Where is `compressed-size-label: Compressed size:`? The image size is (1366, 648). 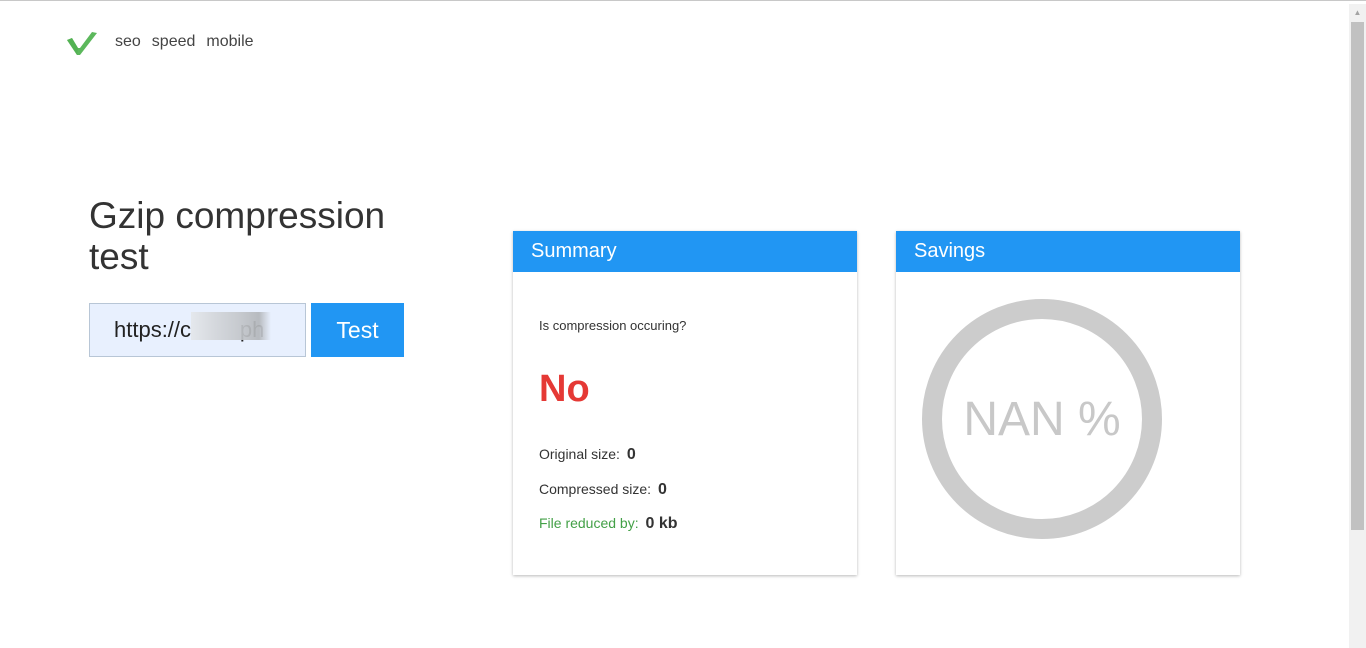
compressed-size-label: Compressed size: is located at coordinates (595, 489).